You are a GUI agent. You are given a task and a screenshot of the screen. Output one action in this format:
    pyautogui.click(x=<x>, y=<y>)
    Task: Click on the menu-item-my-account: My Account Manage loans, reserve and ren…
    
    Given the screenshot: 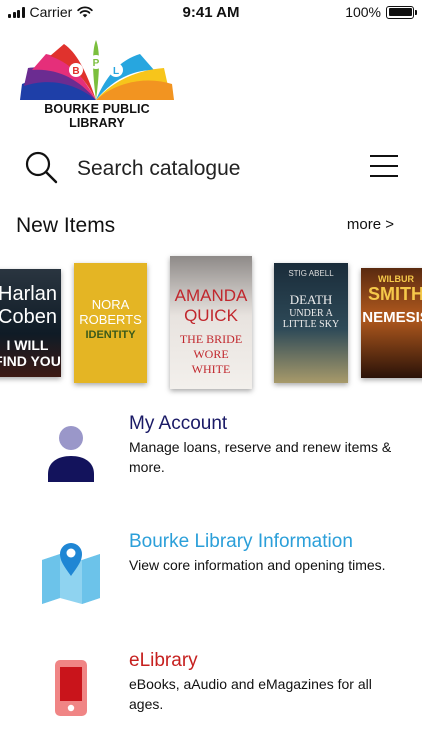 What is the action you would take?
    pyautogui.click(x=211, y=455)
    